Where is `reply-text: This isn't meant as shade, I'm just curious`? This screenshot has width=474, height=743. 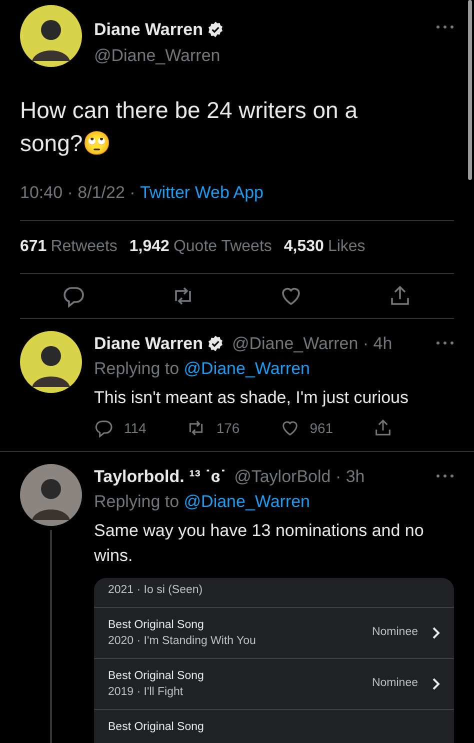
reply-text: This isn't meant as shade, I'm just curious is located at coordinates (252, 397).